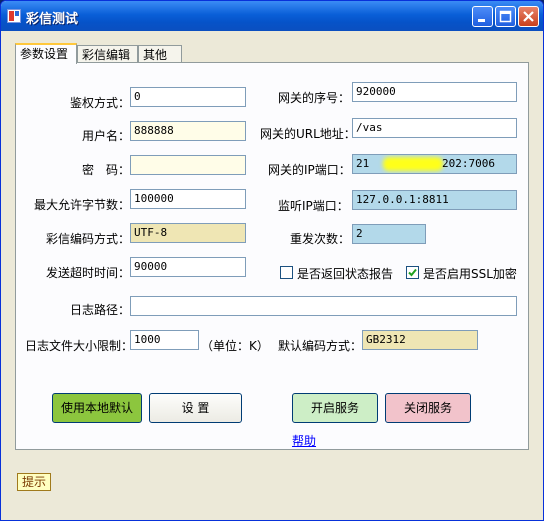  I want to click on redaction-highlight, so click(413, 164).